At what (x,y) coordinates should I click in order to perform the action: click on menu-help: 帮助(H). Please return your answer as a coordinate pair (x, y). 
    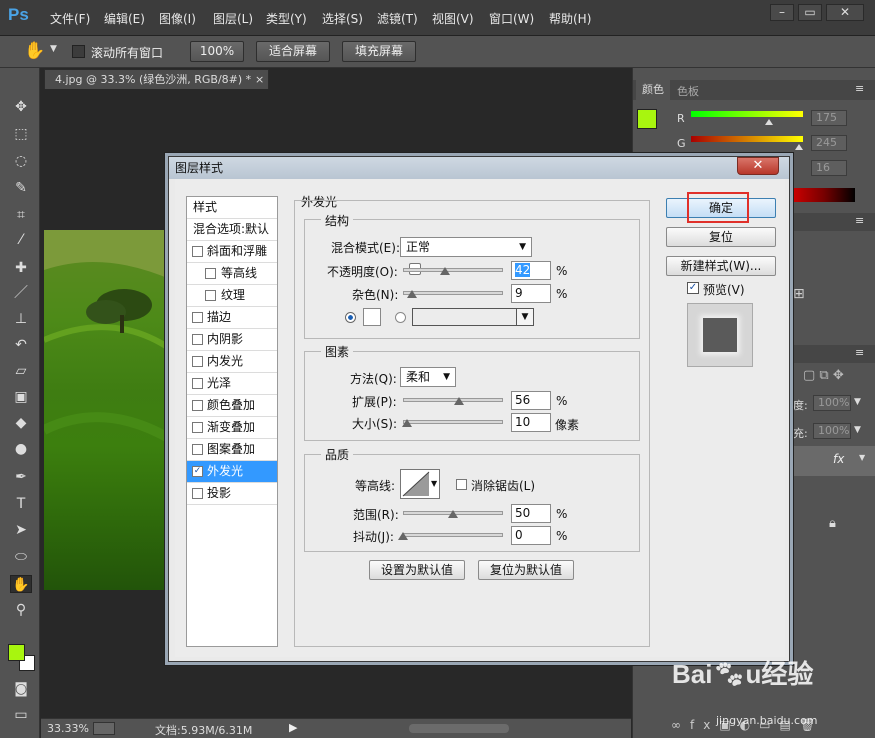
    Looking at the image, I should click on (570, 18).